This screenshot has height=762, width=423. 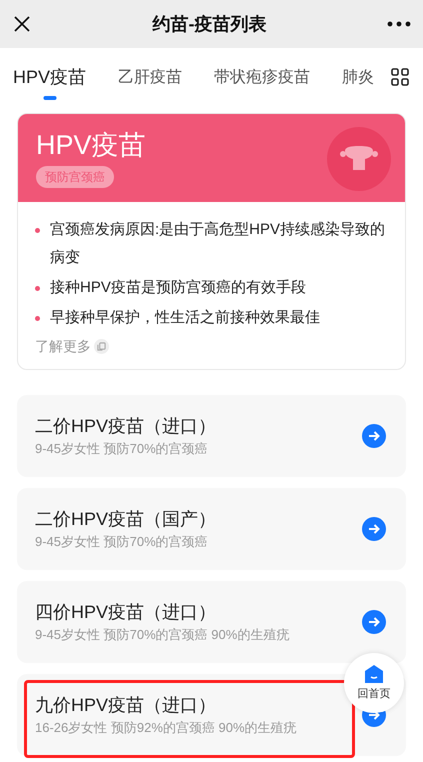 What do you see at coordinates (166, 728) in the screenshot?
I see `vaccine-detail: 16-26岁女性 预防92%的宫颈癌 90%的生殖疣` at bounding box center [166, 728].